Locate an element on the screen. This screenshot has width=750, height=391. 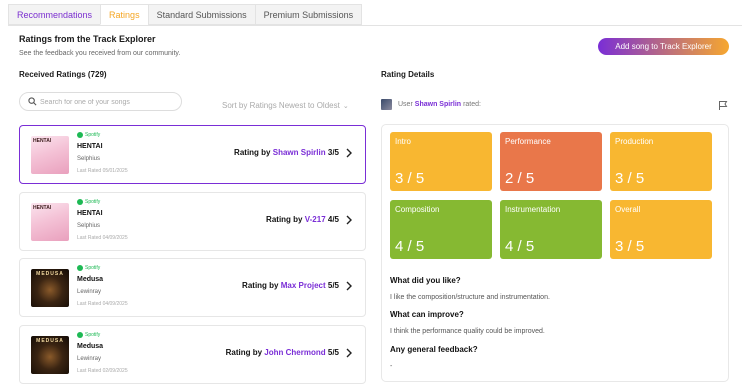
rater-name: V-217 is located at coordinates (315, 219).